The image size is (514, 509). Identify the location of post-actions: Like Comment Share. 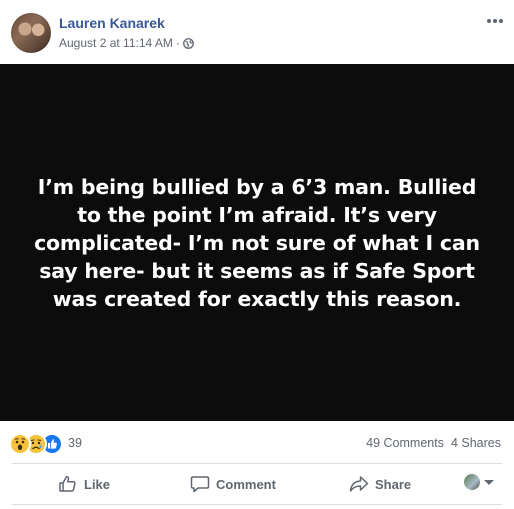
(257, 484).